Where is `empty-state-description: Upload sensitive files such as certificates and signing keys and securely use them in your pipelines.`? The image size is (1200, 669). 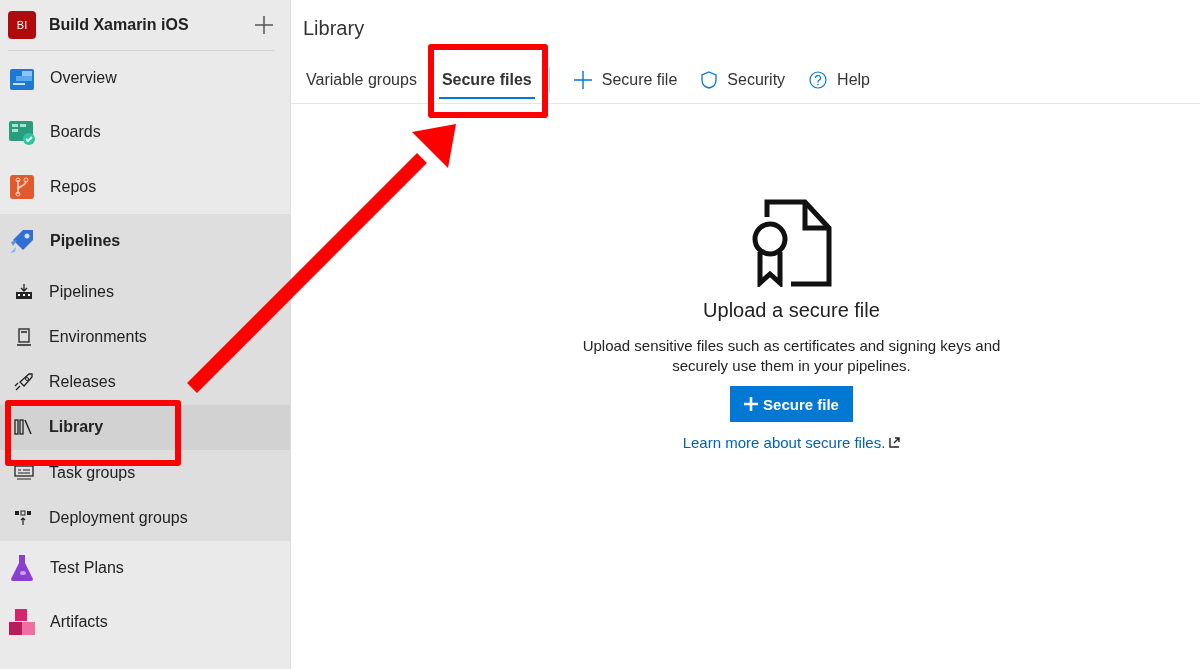 empty-state-description: Upload sensitive files such as certificates and signing keys and securely use them in your pipelines. is located at coordinates (791, 356).